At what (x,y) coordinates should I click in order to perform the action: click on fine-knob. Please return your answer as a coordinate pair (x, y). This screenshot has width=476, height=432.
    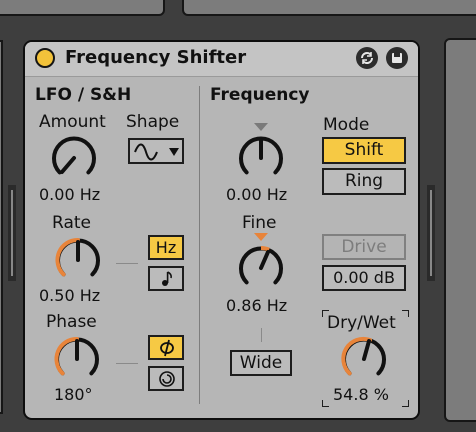
    Looking at the image, I should click on (261, 268).